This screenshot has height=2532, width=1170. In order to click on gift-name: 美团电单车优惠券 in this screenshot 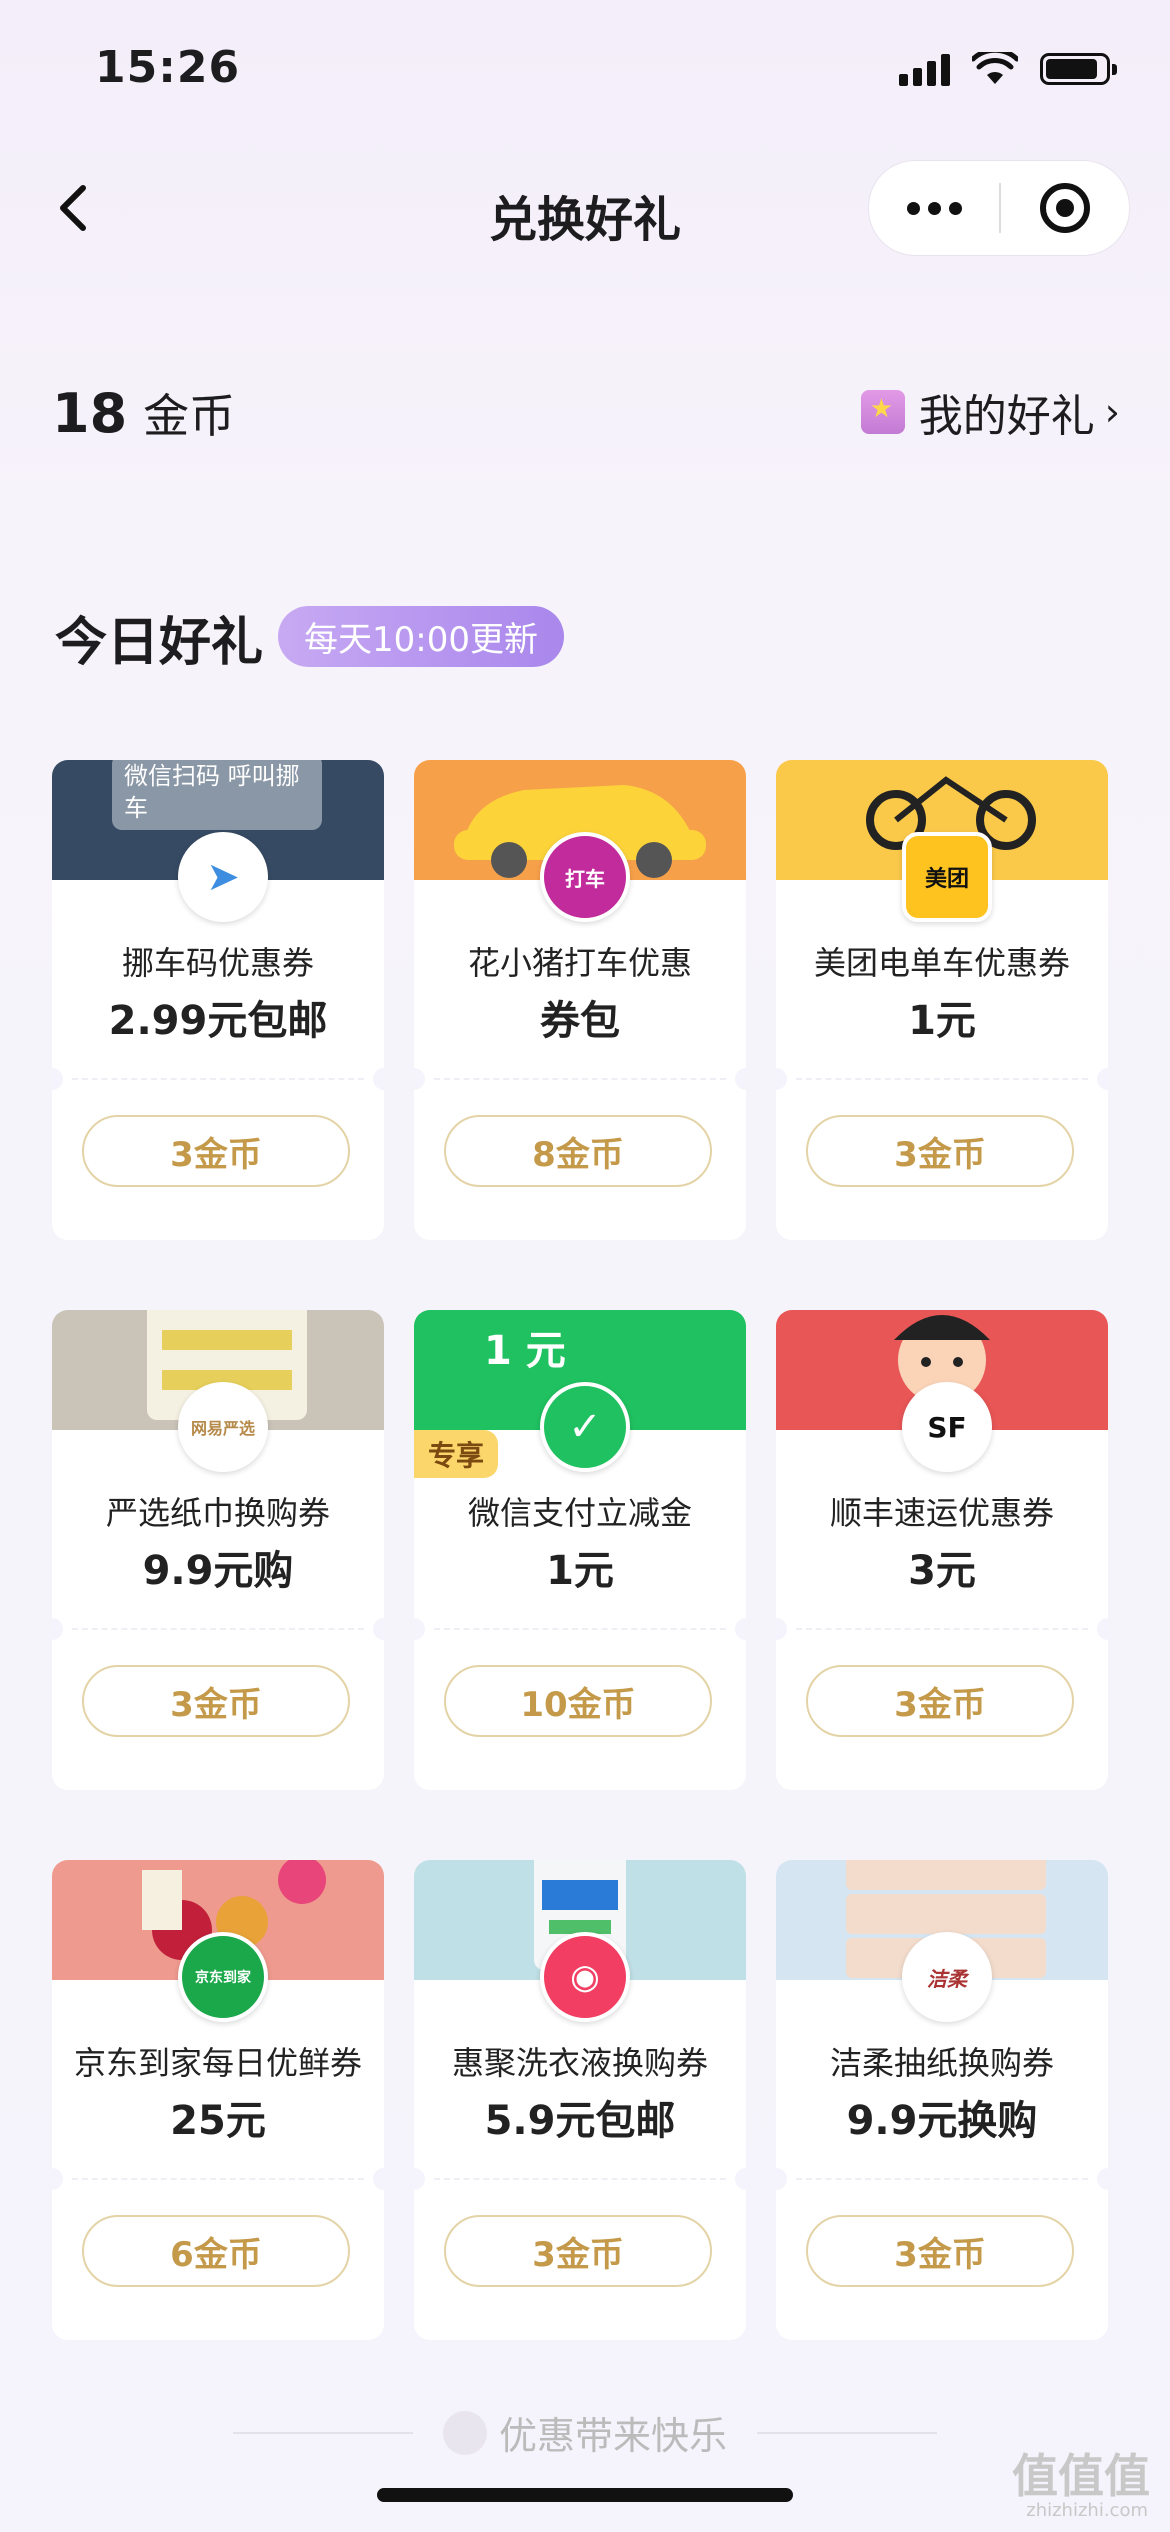, I will do `click(941, 963)`.